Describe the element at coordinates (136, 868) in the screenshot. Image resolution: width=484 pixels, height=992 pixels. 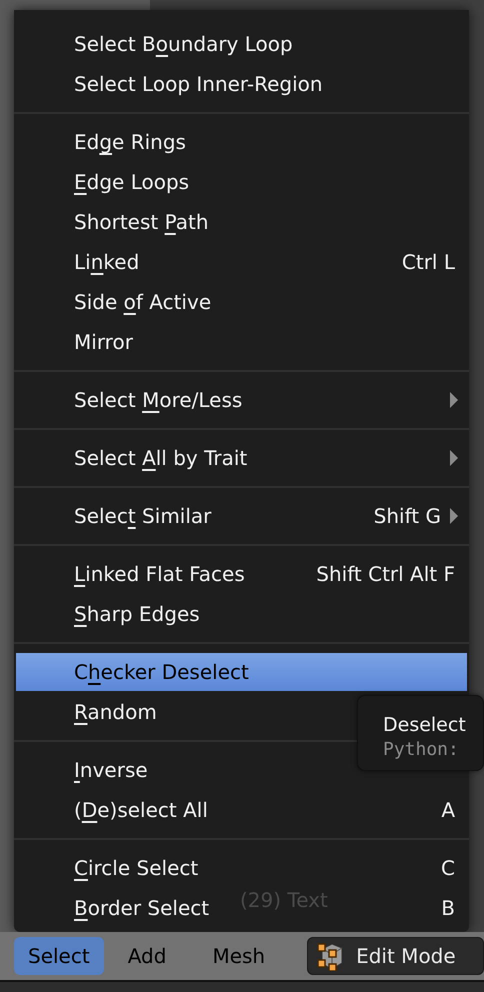
I see `menu-item: Circle Select` at that location.